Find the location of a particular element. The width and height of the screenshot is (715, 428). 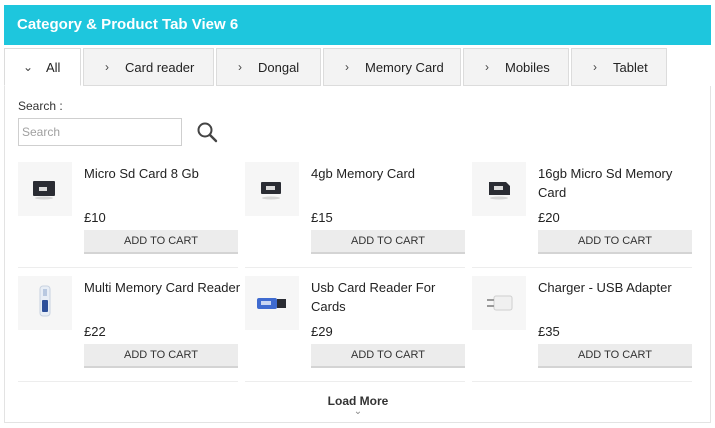

page-header: Category & Product Tab View 6 is located at coordinates (357, 25).